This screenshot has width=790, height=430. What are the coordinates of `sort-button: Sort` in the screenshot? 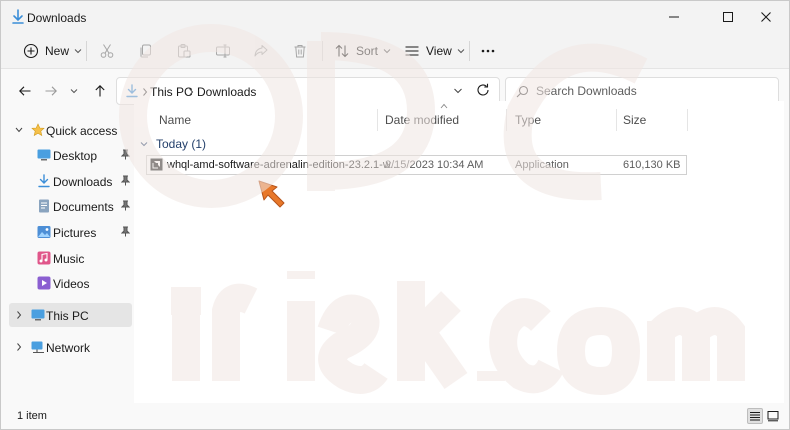 It's located at (362, 51).